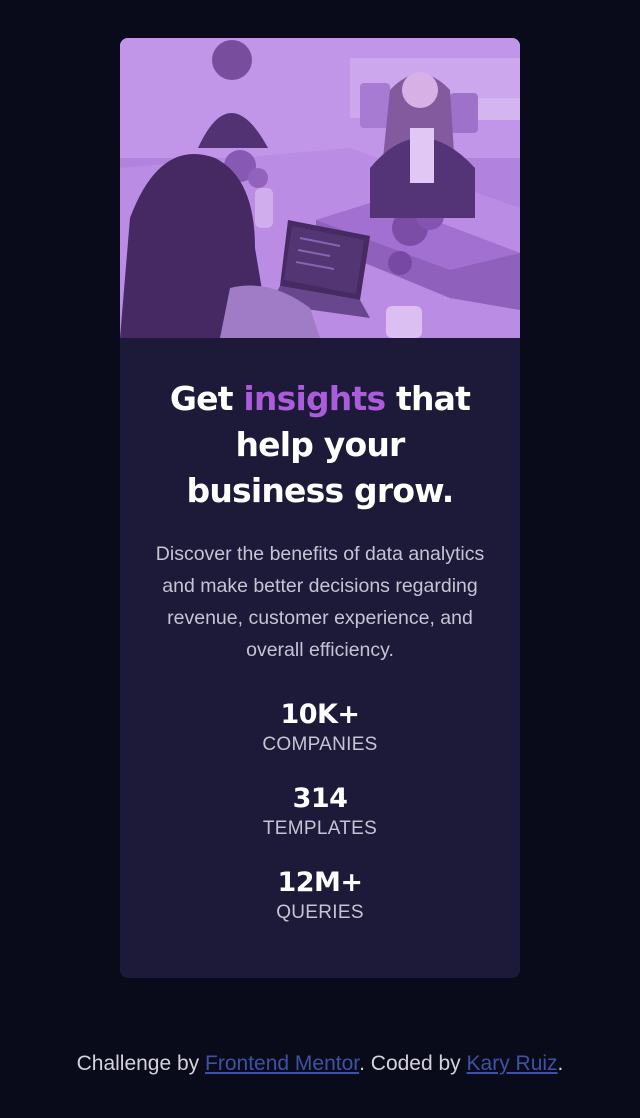 The width and height of the screenshot is (640, 1118). Describe the element at coordinates (314, 398) in the screenshot. I see `headline-accent: insights` at that location.